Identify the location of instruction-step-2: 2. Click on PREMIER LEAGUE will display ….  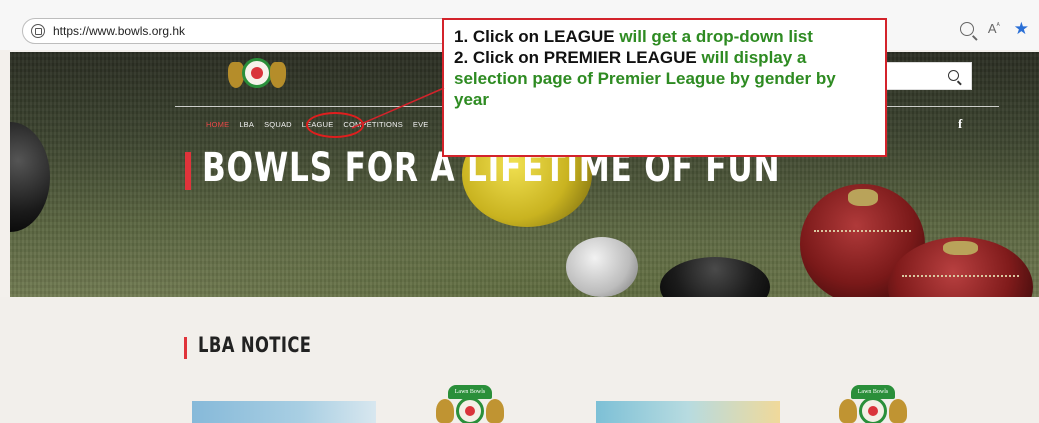
(645, 78).